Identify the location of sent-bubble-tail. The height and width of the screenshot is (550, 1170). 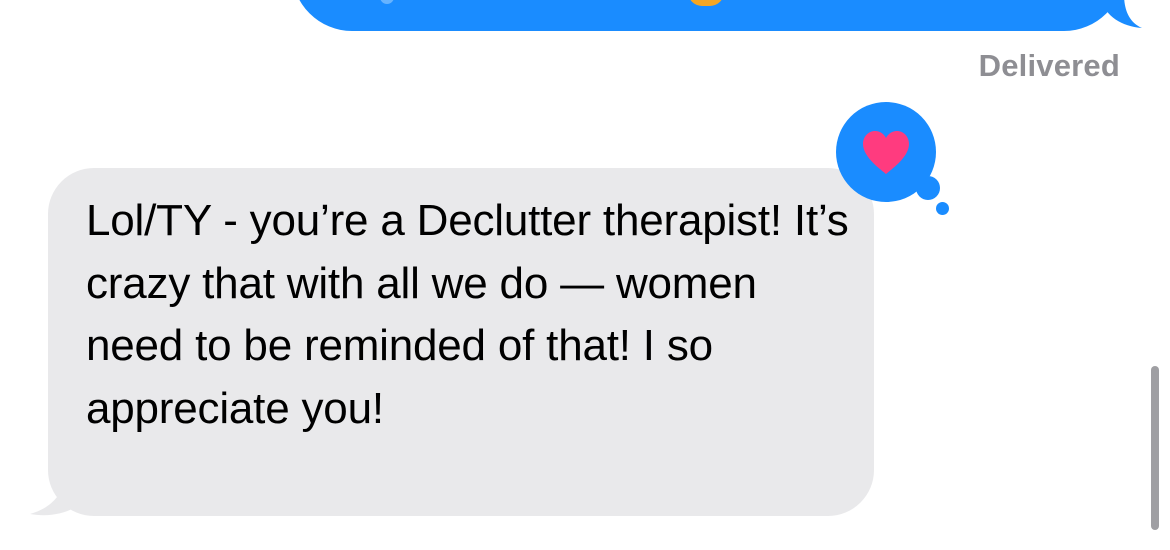
(1121, 14).